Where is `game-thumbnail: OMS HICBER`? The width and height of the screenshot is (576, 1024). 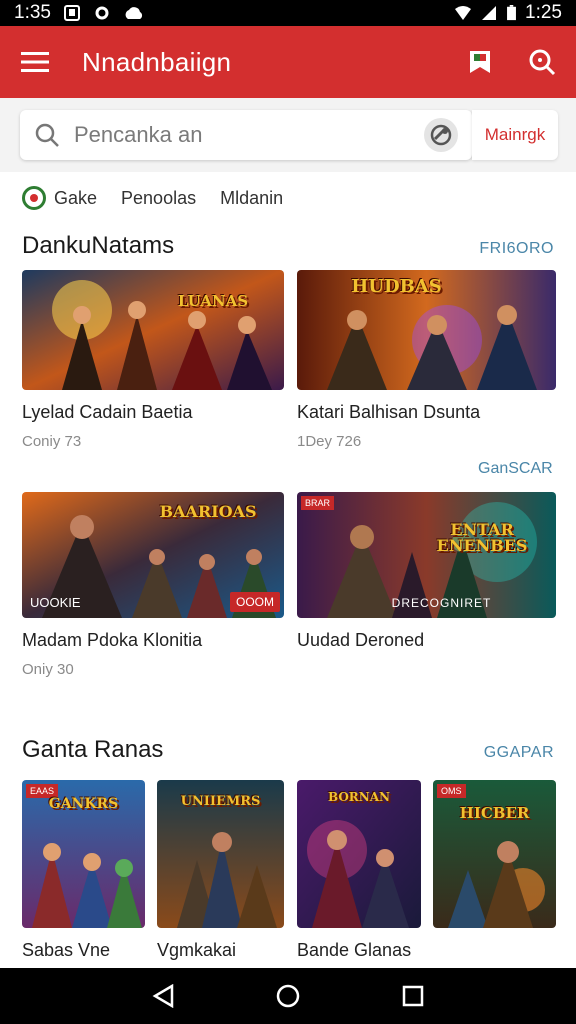
game-thumbnail: OMS HICBER is located at coordinates (494, 854).